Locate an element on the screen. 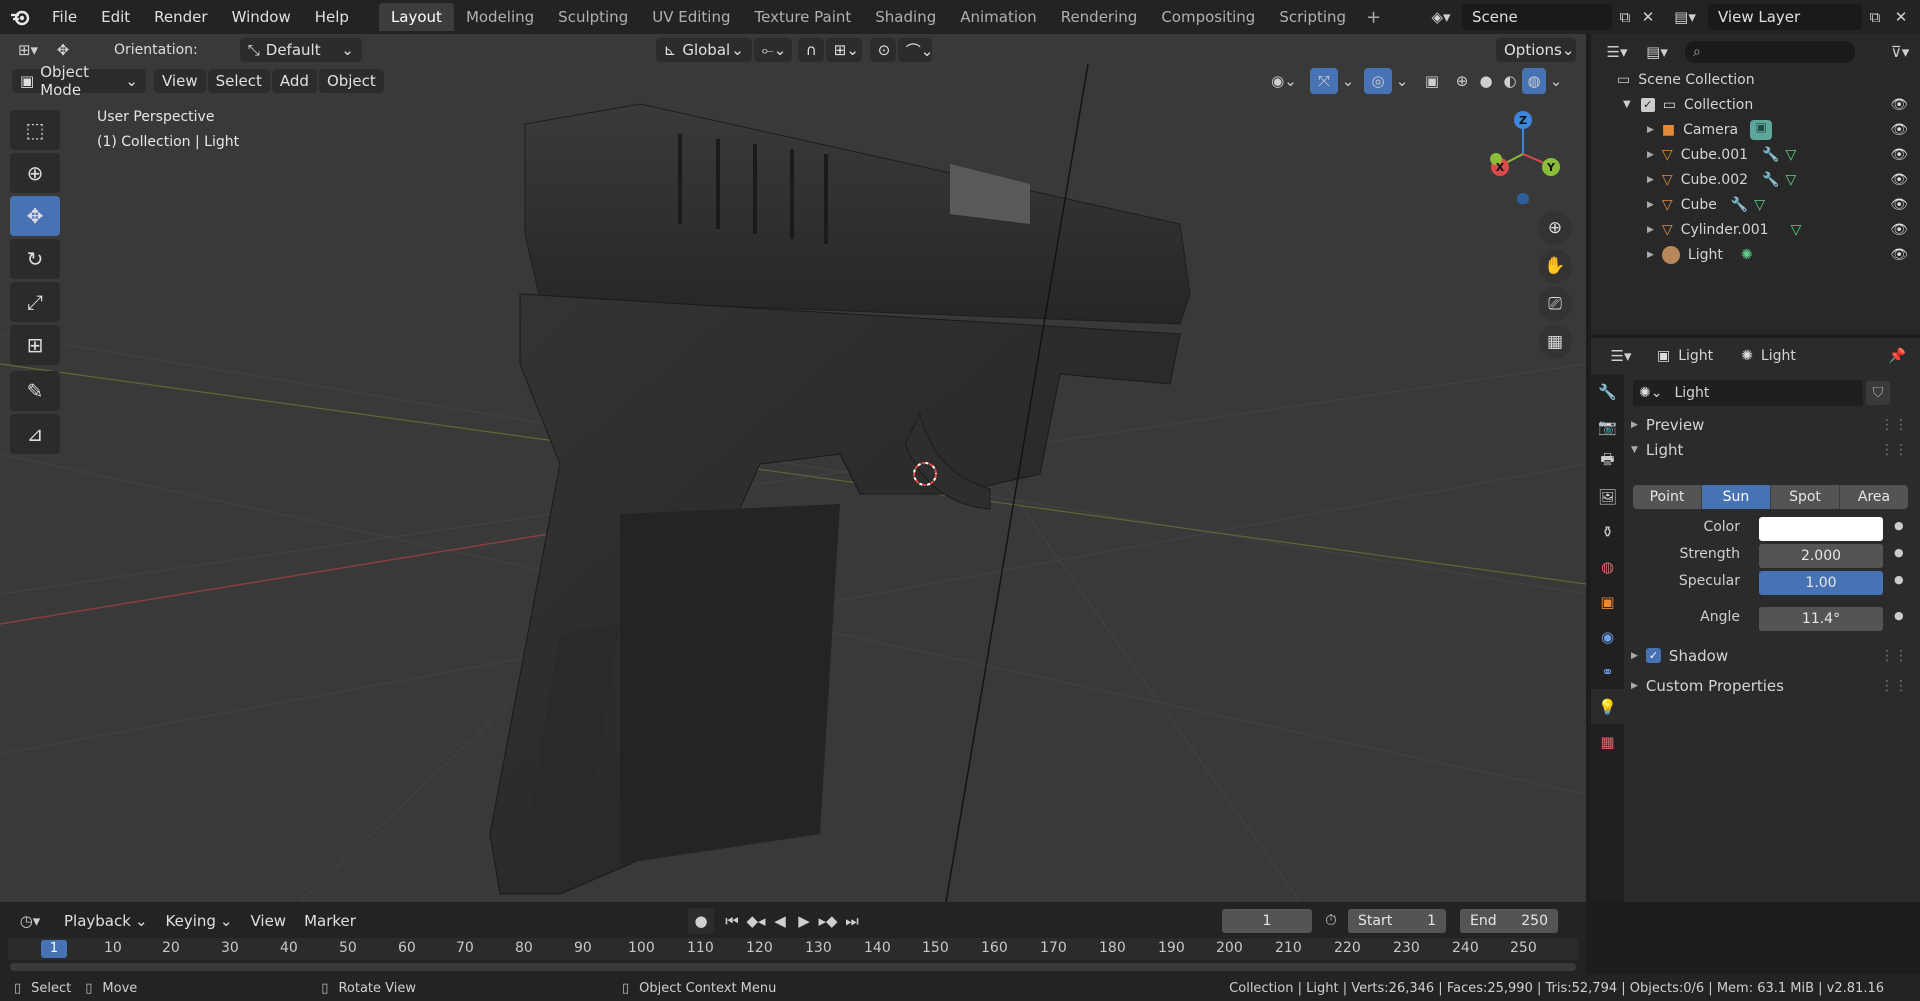 This screenshot has width=1920, height=1001. tab-modeling: Modeling is located at coordinates (500, 17).